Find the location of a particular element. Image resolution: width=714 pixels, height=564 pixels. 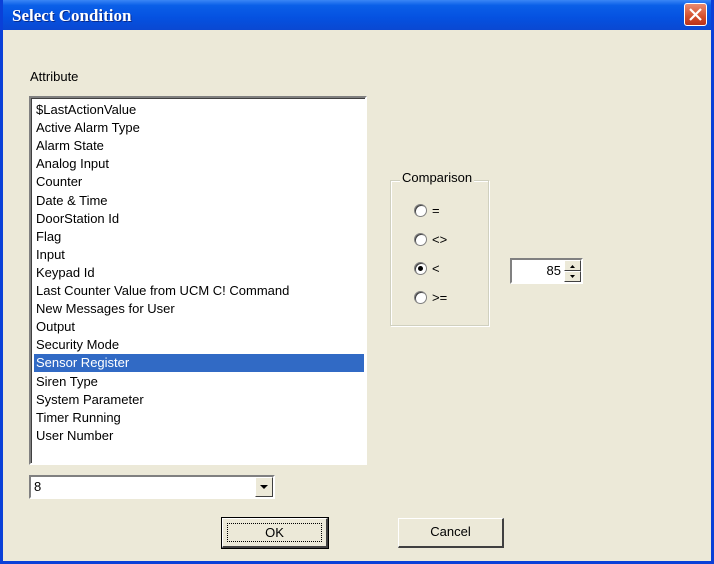

list-item: User Number is located at coordinates (199, 436).